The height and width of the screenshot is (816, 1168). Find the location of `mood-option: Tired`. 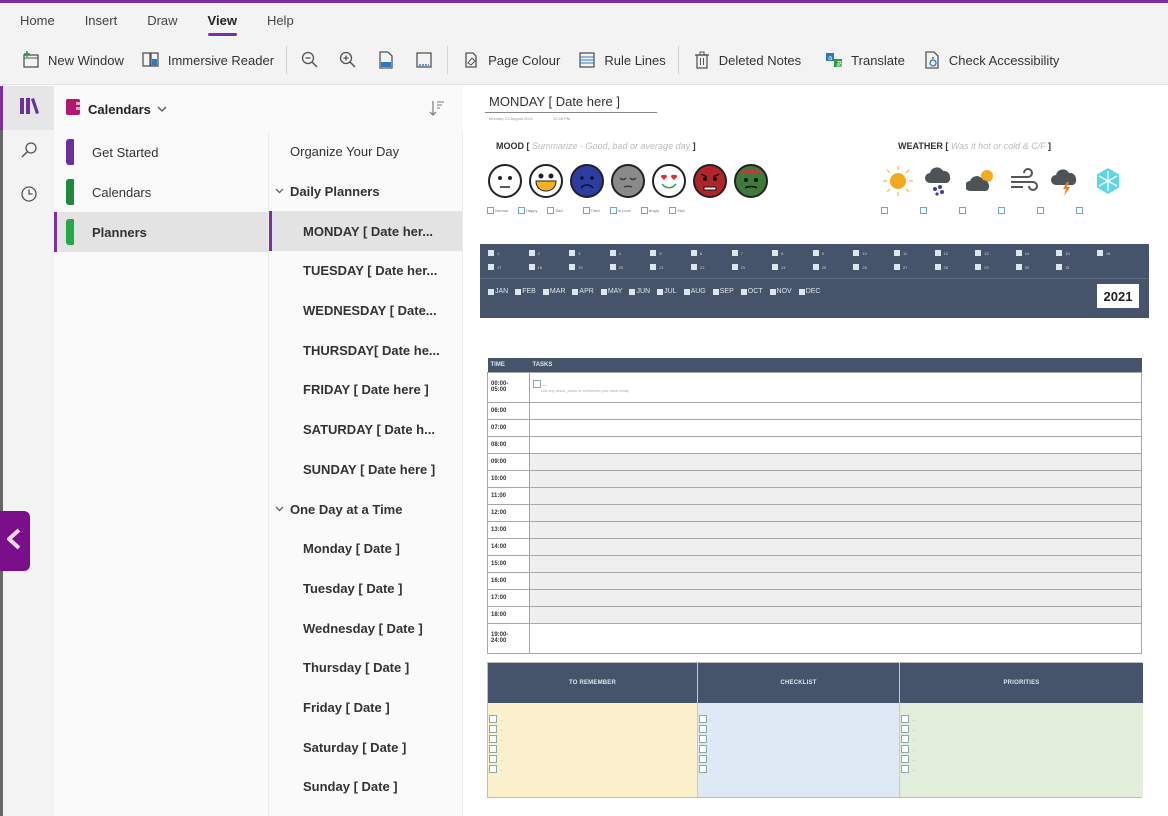

mood-option: Tired is located at coordinates (593, 210).